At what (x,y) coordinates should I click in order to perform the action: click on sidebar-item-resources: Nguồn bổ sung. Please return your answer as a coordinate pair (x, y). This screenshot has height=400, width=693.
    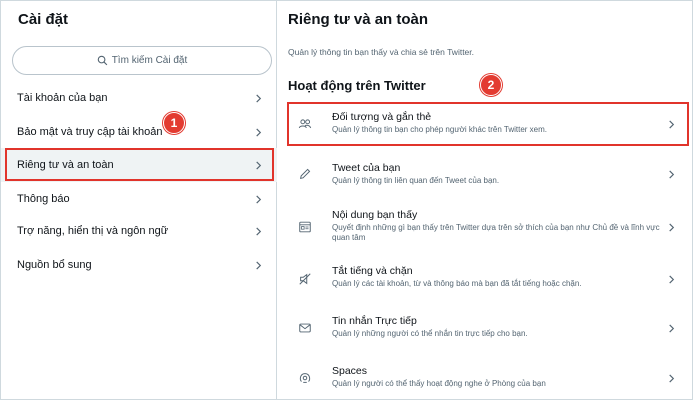
    Looking at the image, I should click on (139, 265).